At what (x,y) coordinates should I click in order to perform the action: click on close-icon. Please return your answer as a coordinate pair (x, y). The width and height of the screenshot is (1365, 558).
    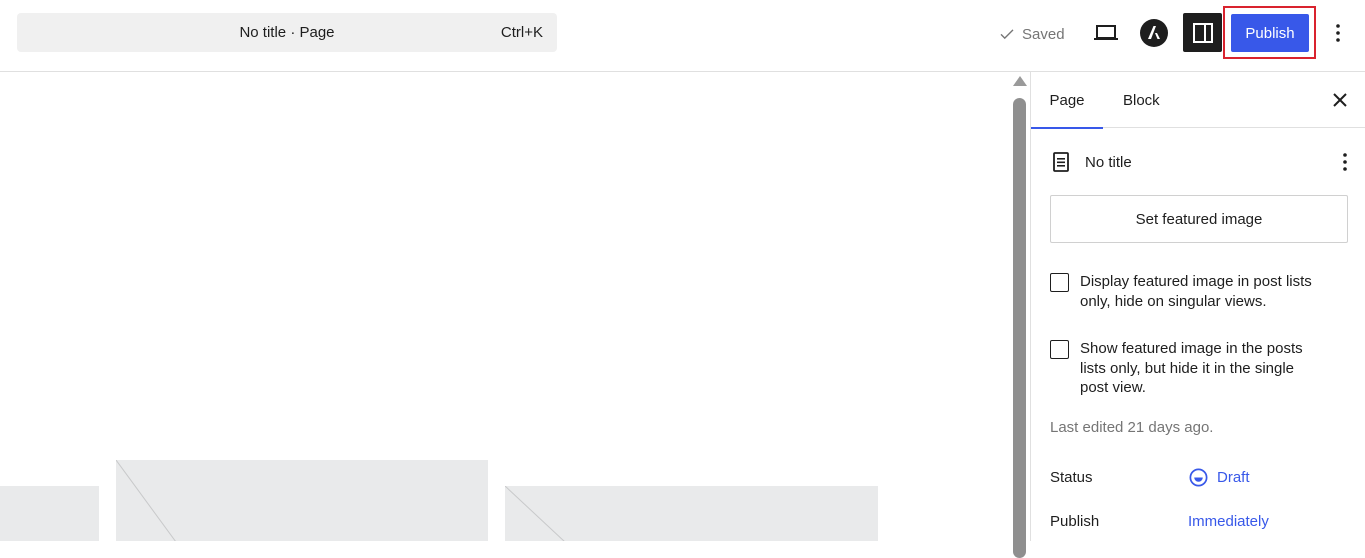
    Looking at the image, I should click on (1340, 100).